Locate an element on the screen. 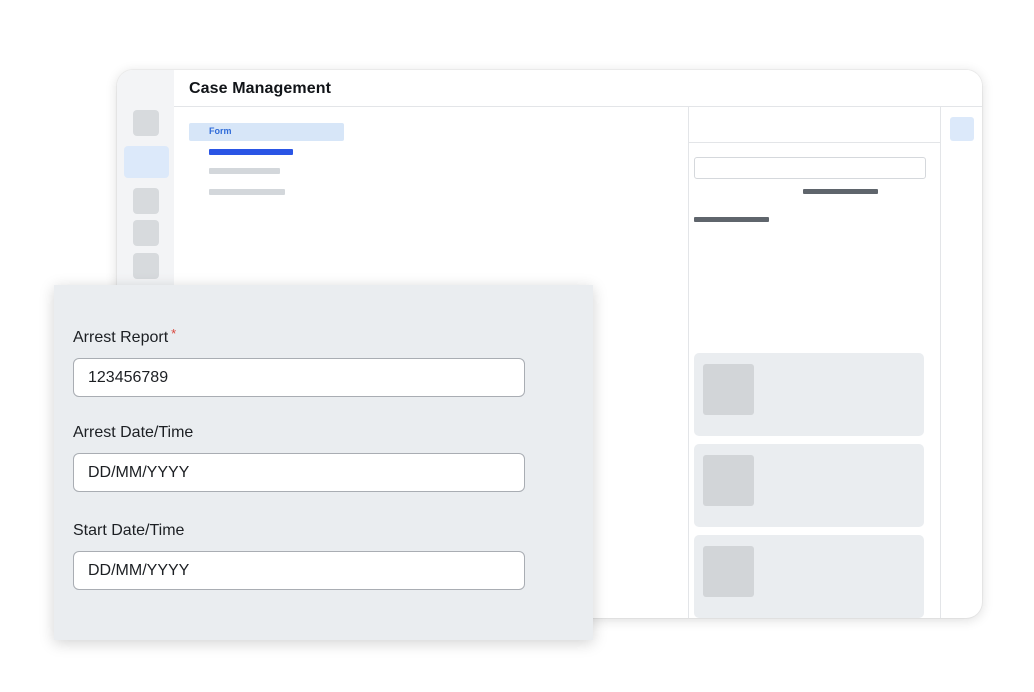  arrest-report-label: Arrest Report * is located at coordinates (125, 336).